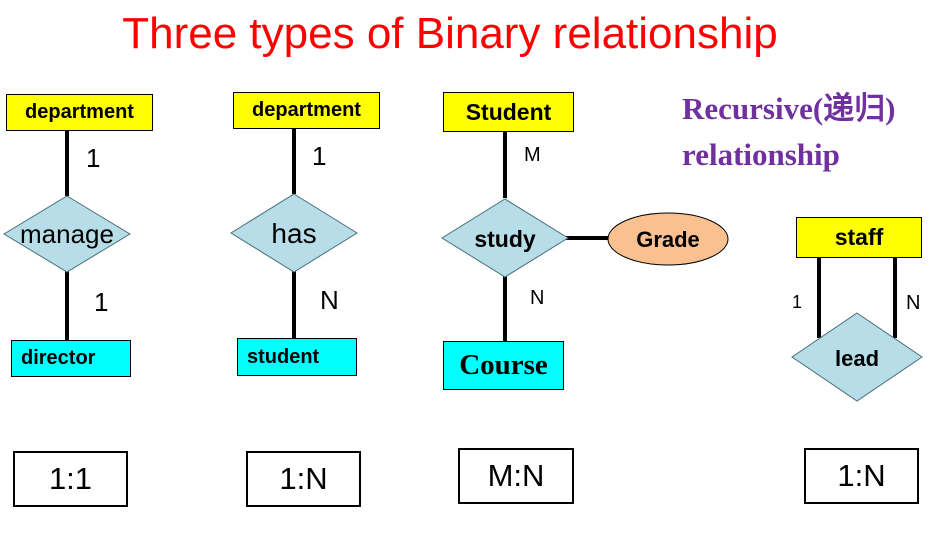 The image size is (939, 559). Describe the element at coordinates (532, 155) in the screenshot. I see `cardinality-label: M` at that location.